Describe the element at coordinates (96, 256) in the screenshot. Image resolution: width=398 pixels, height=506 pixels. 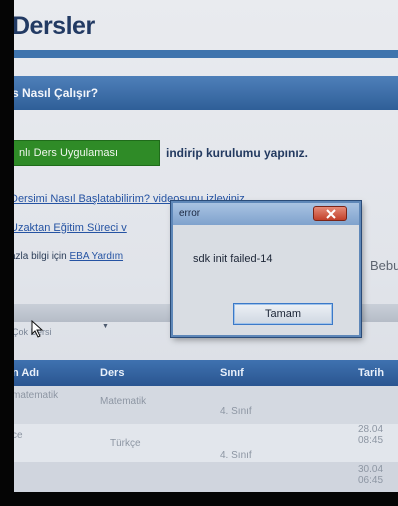
I see `eba-help-link: EBA Yardım` at that location.